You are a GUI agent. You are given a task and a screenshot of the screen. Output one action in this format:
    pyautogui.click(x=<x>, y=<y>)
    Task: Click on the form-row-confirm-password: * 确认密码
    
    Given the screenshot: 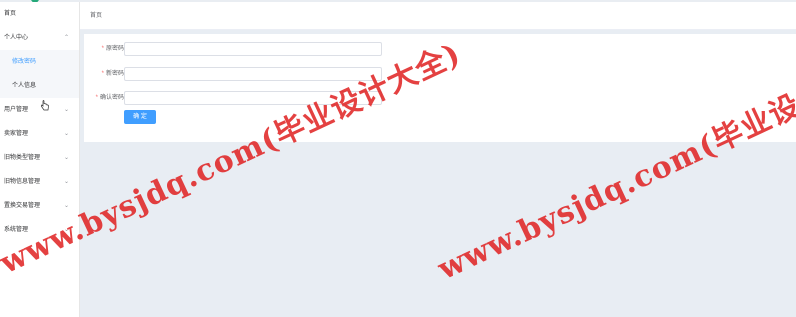 What is the action you would take?
    pyautogui.click(x=284, y=98)
    